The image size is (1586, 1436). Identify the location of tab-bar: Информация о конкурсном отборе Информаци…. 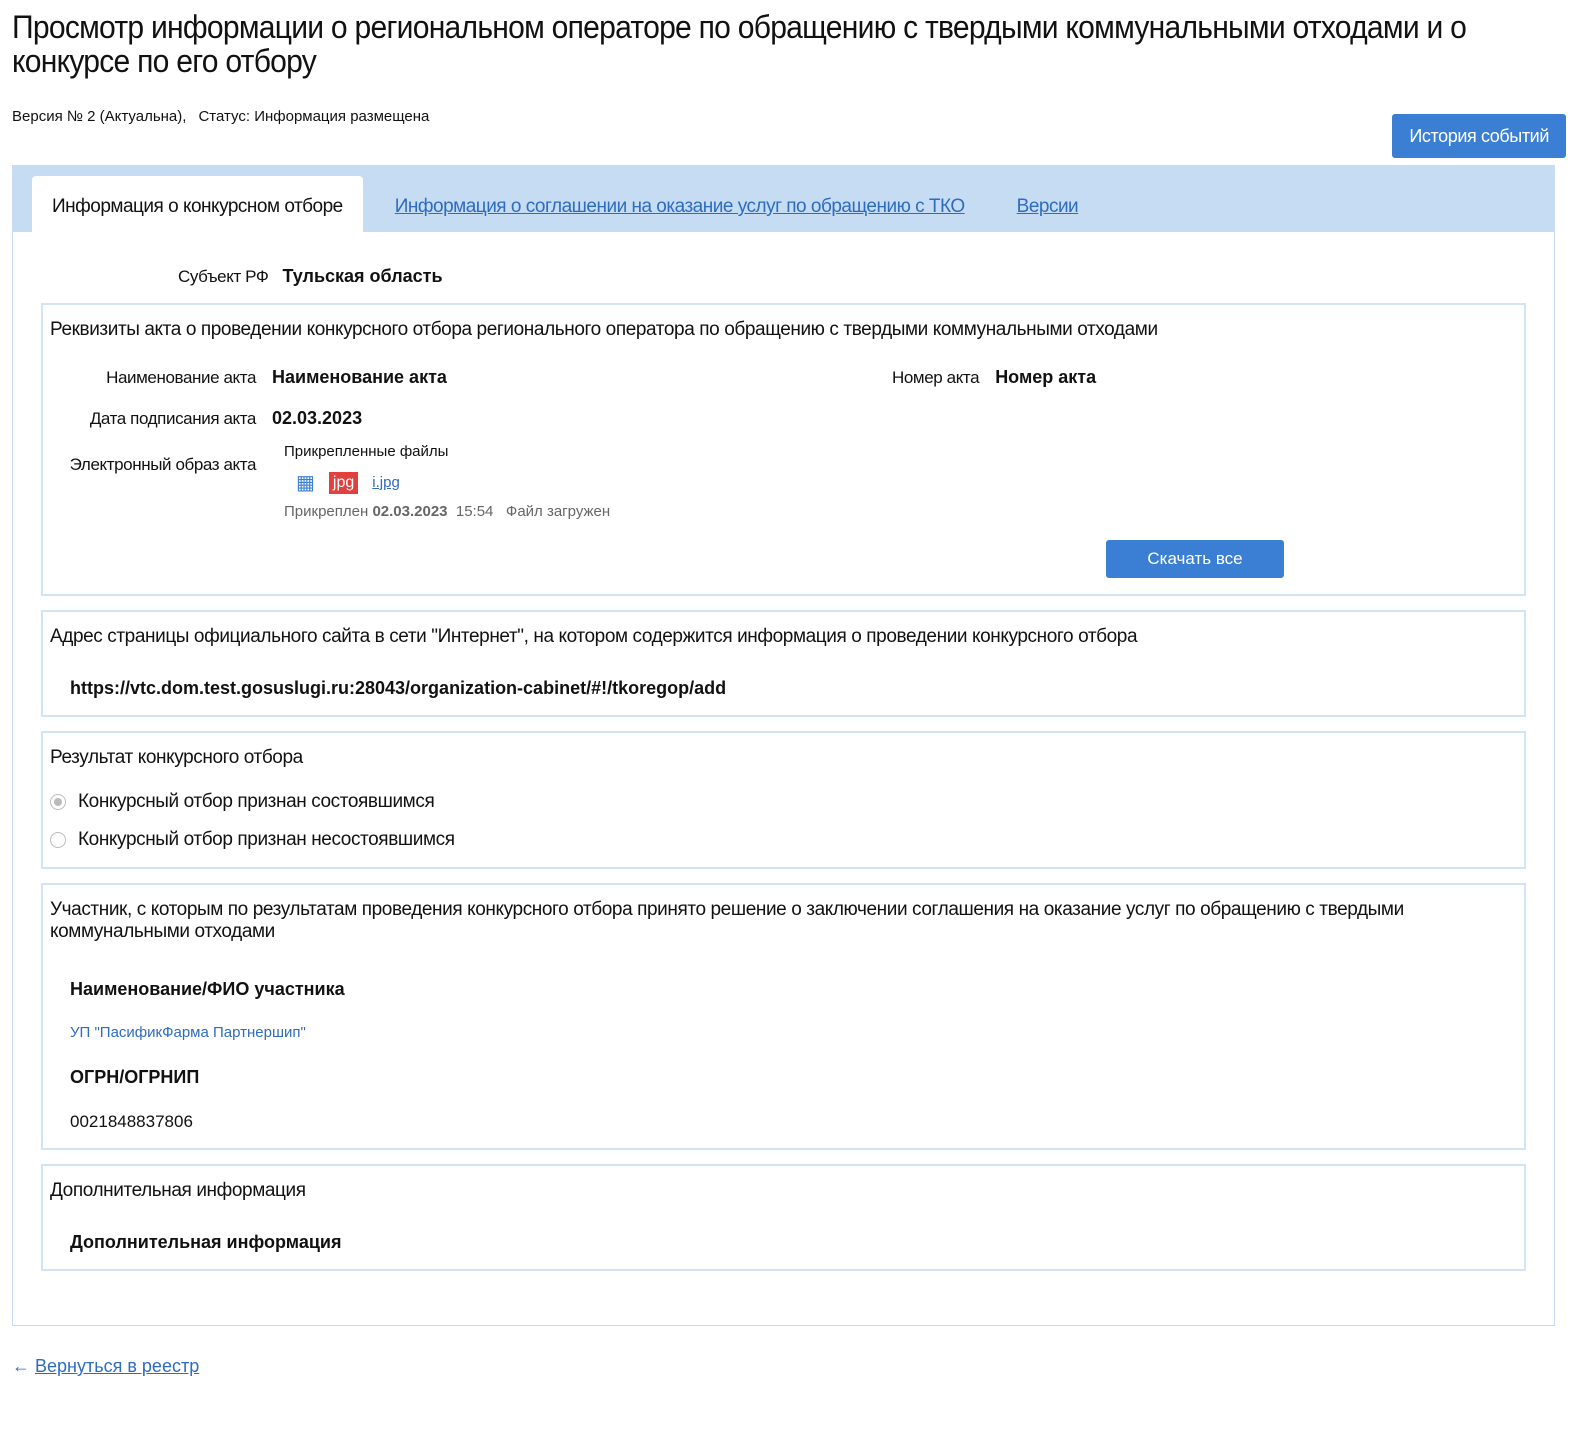
(783, 199).